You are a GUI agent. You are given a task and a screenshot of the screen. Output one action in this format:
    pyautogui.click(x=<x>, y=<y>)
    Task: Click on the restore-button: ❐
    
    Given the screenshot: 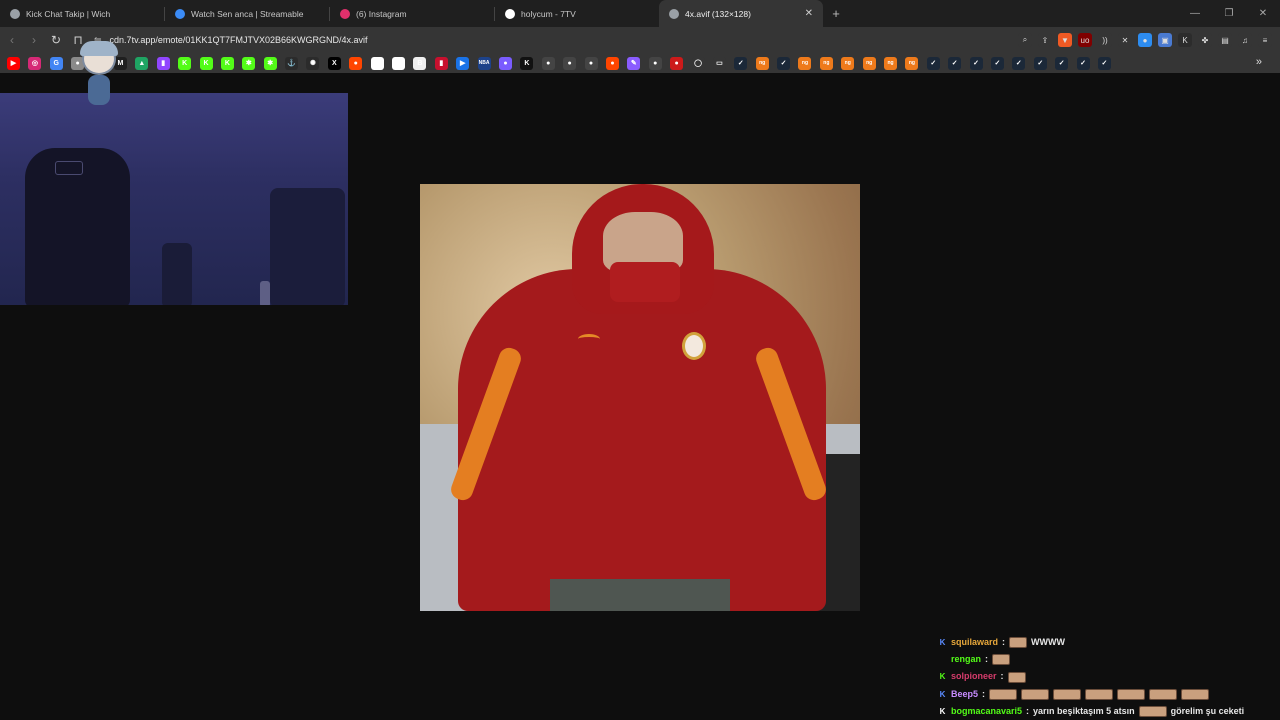 What is the action you would take?
    pyautogui.click(x=1229, y=13)
    